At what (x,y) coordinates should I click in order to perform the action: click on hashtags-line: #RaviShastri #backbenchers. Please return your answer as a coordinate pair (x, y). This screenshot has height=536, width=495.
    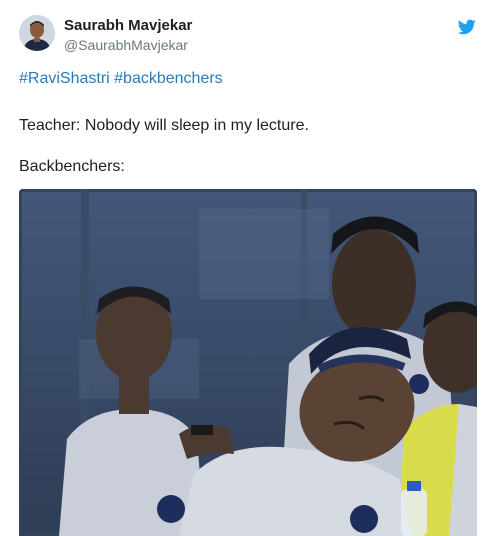
    Looking at the image, I should click on (121, 79).